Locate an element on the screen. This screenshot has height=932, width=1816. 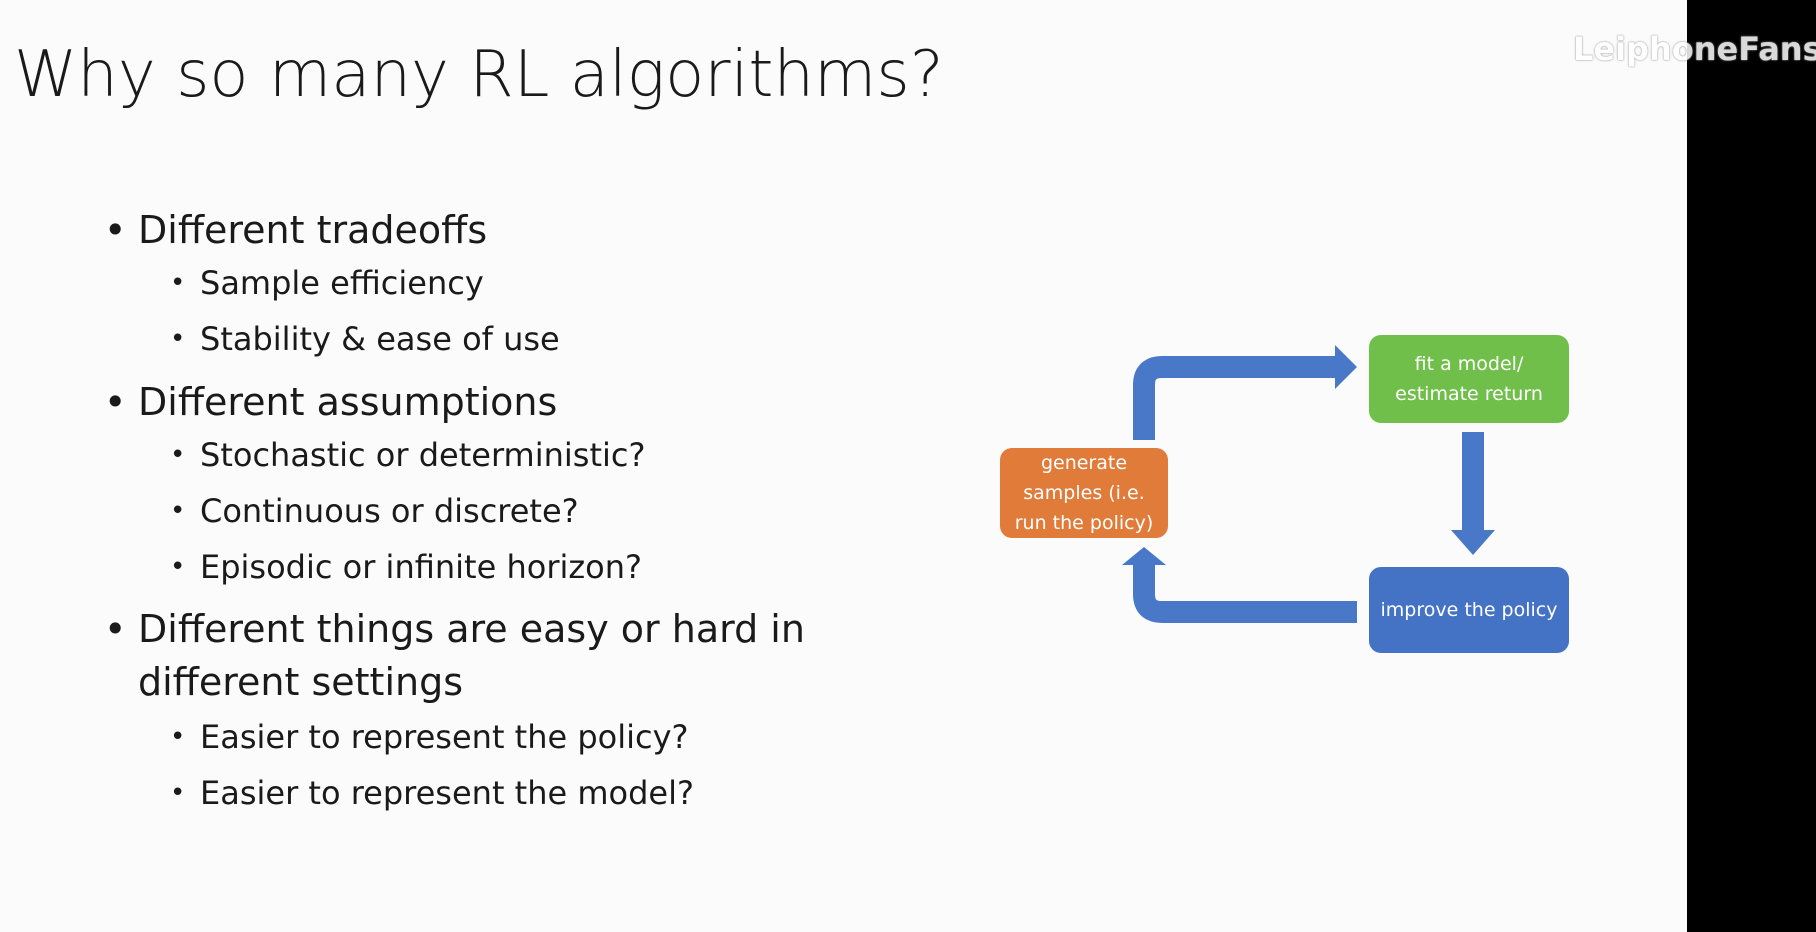
generate-samples-box: generate samples (i.e. run the policy) is located at coordinates (1084, 493).